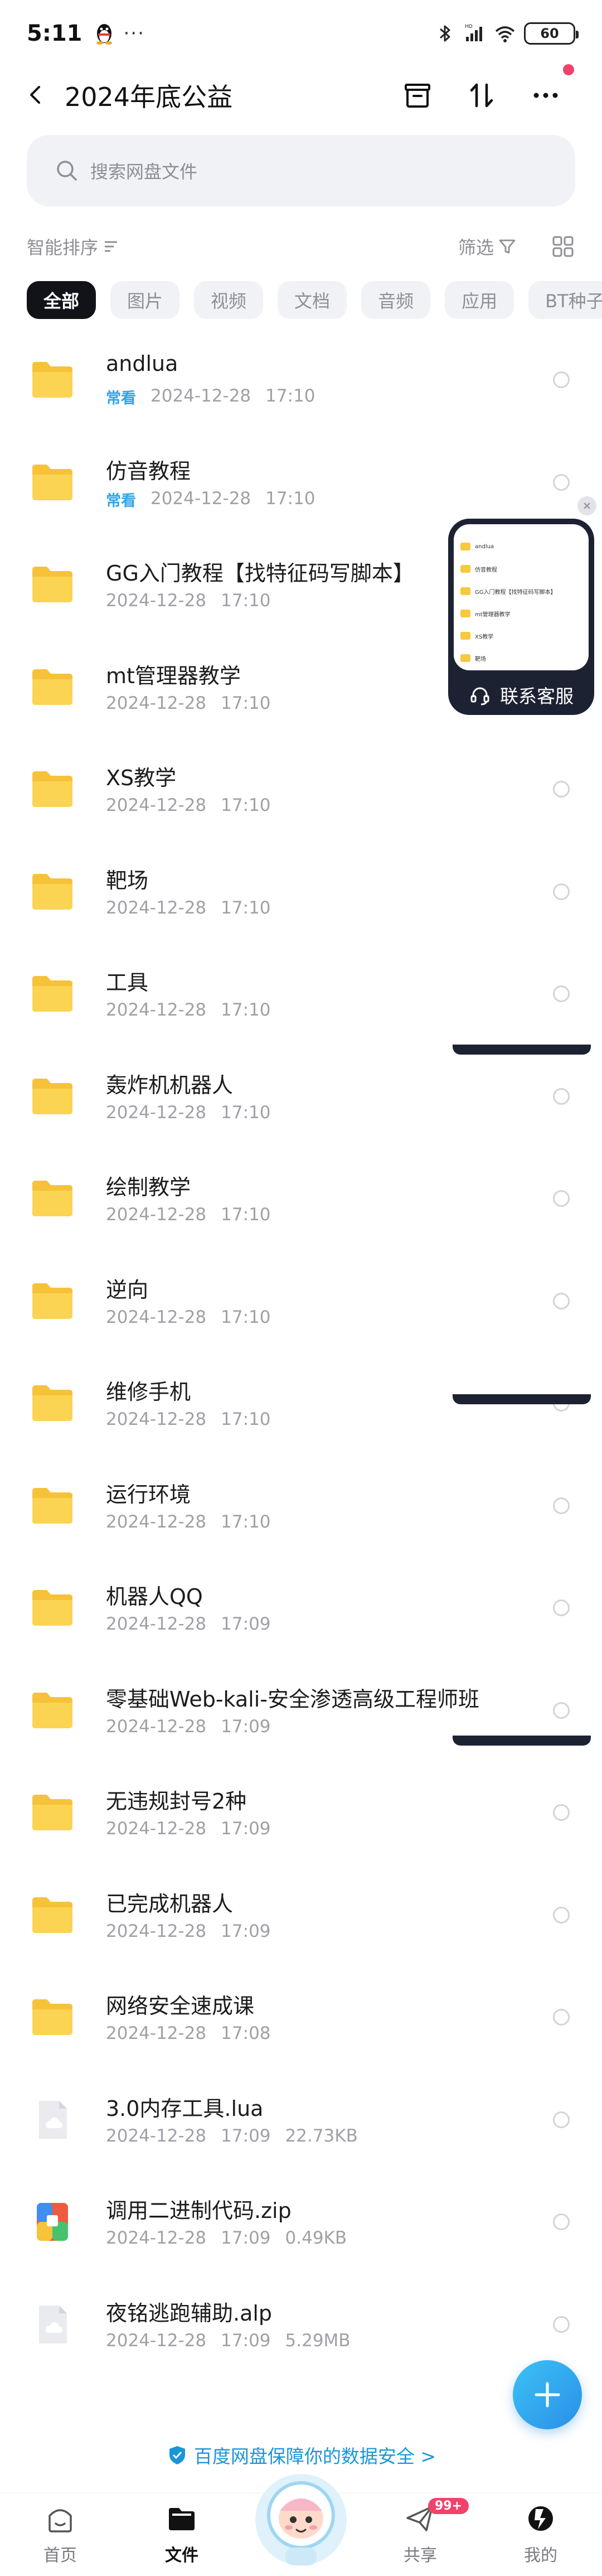  What do you see at coordinates (177, 2455) in the screenshot?
I see `shield-icon` at bounding box center [177, 2455].